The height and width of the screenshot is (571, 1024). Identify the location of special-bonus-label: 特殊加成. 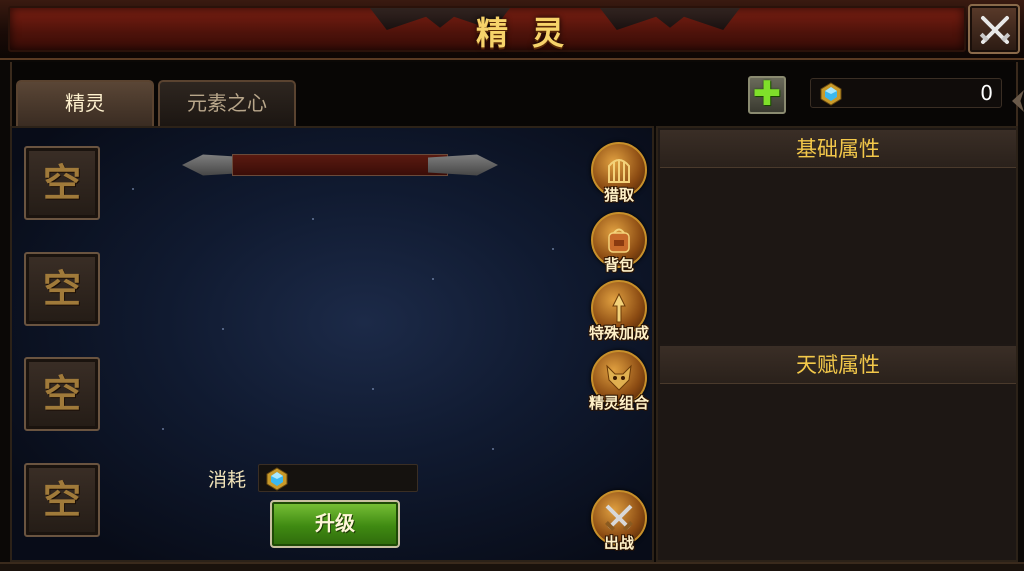
(618, 333).